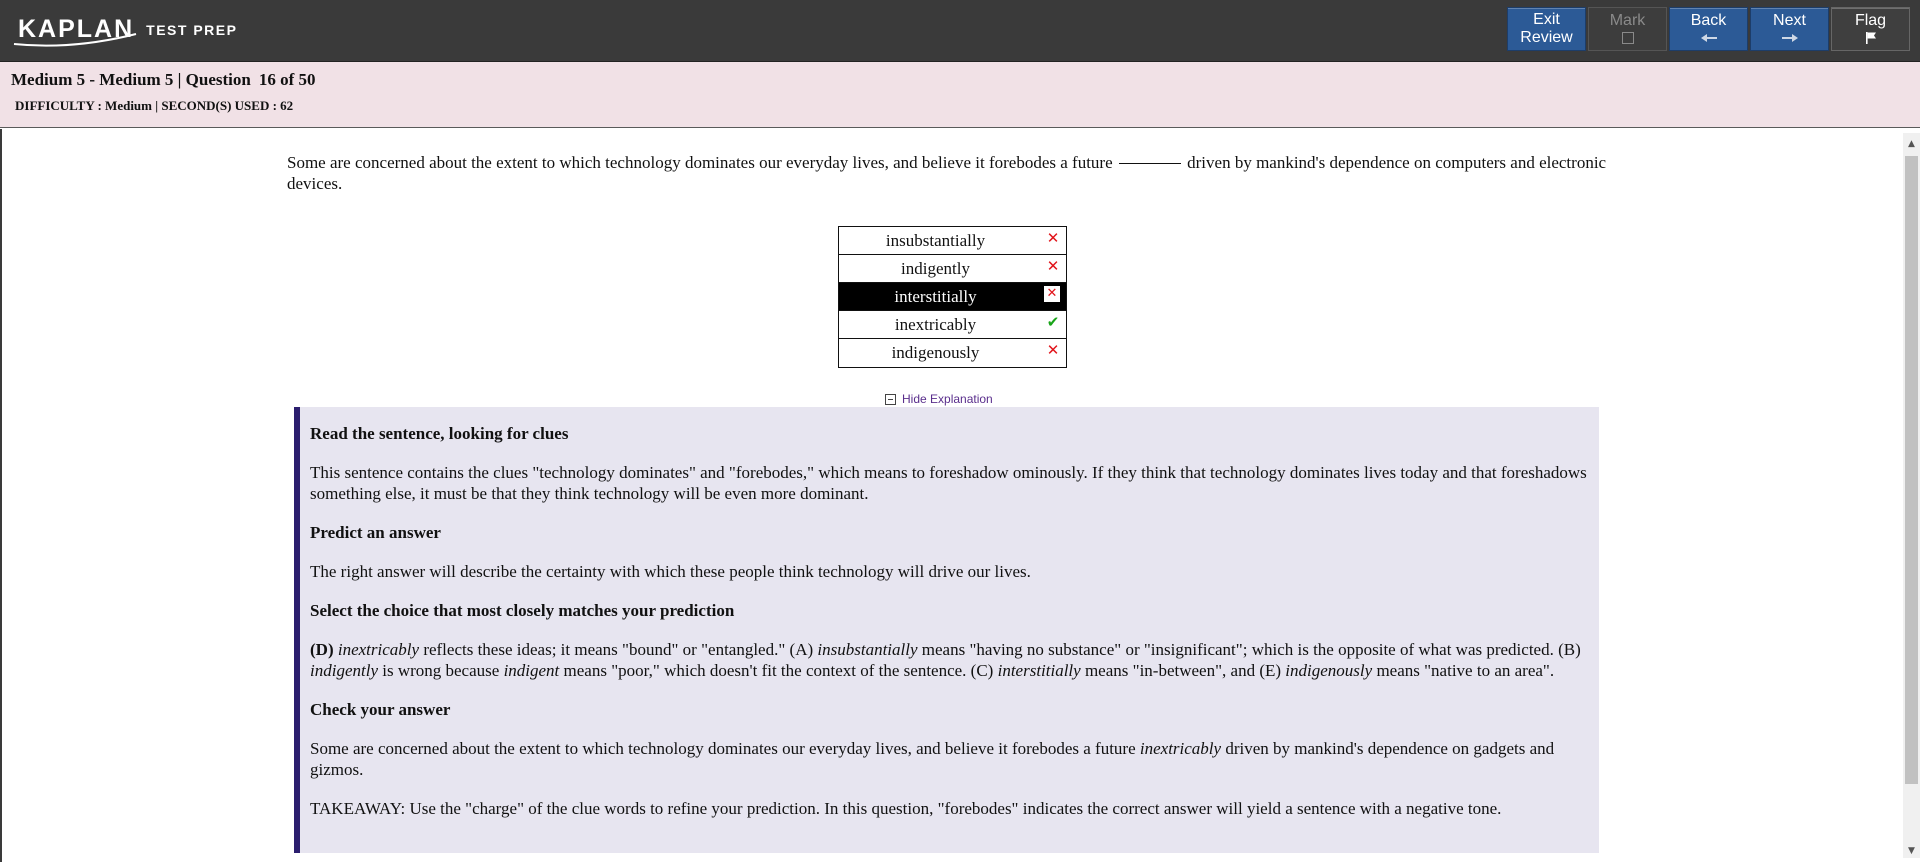  I want to click on correct-check-icon: ✔, so click(1053, 322).